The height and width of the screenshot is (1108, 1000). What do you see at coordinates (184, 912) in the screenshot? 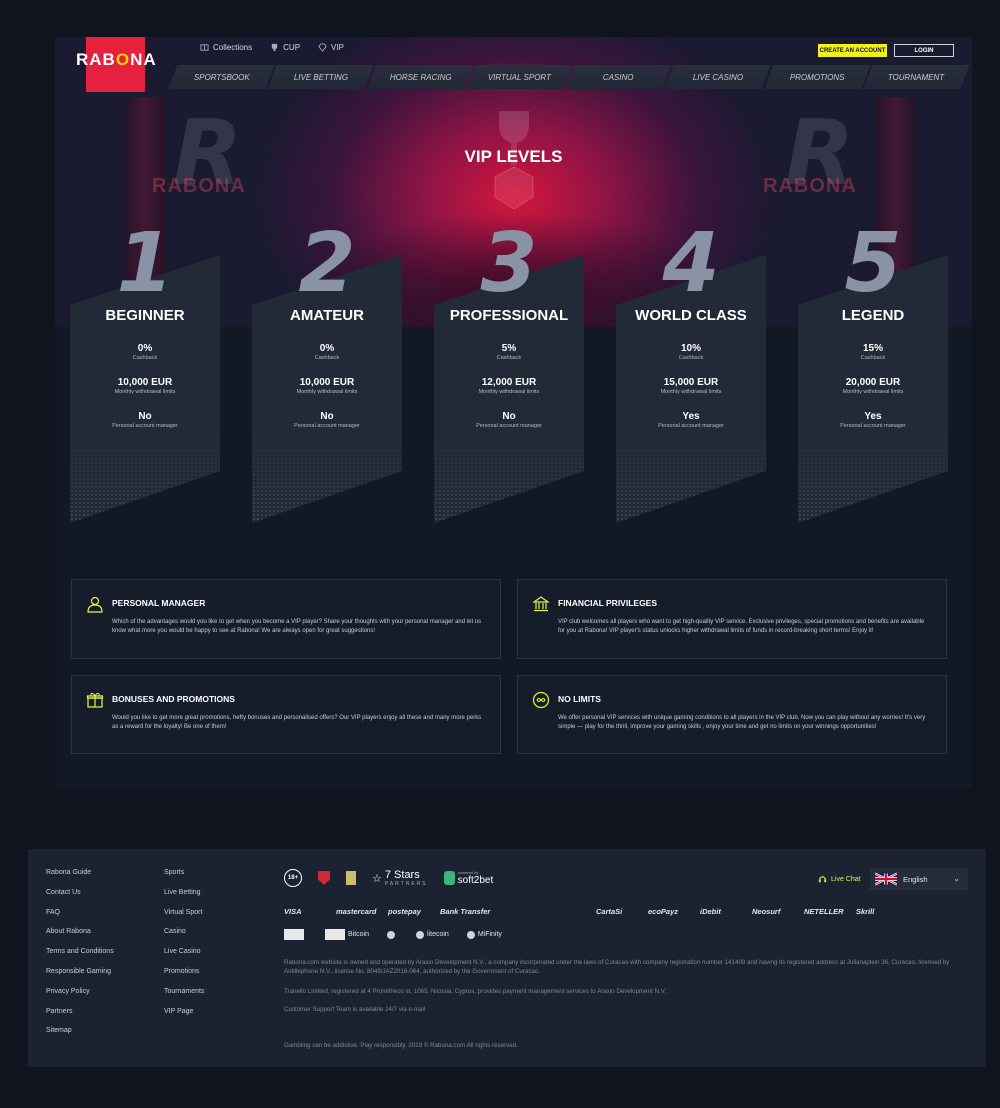
I see `footer-link: Virtual Sport` at bounding box center [184, 912].